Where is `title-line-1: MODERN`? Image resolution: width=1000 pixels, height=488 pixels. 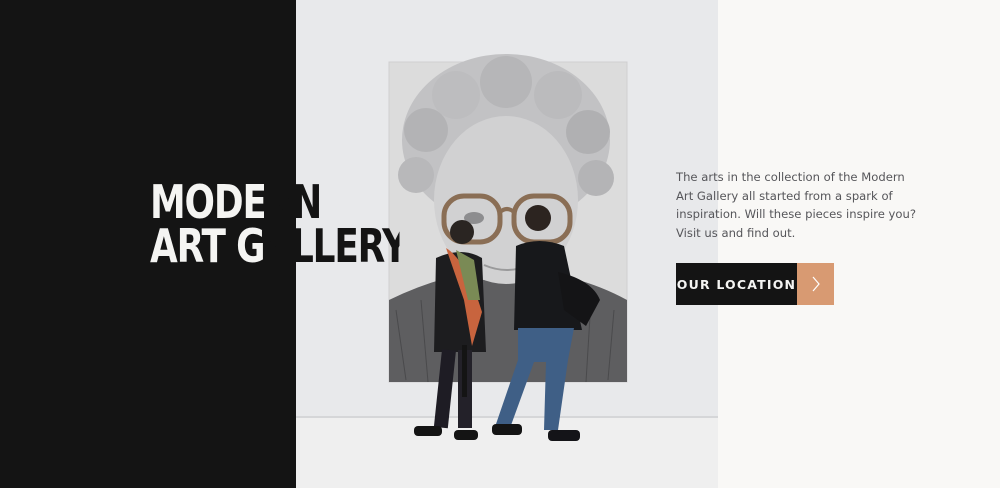
title-line-1: MODERN is located at coordinates (275, 202).